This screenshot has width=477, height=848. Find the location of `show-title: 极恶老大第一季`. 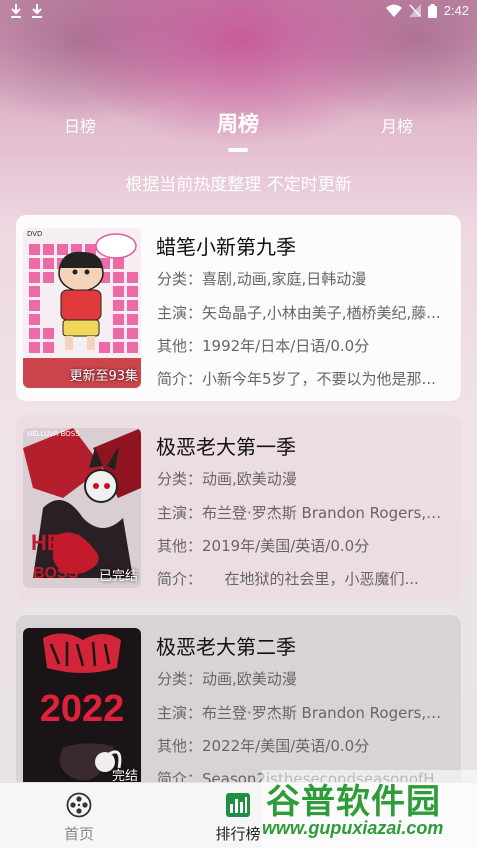

show-title: 极恶老大第一季 is located at coordinates (226, 447).